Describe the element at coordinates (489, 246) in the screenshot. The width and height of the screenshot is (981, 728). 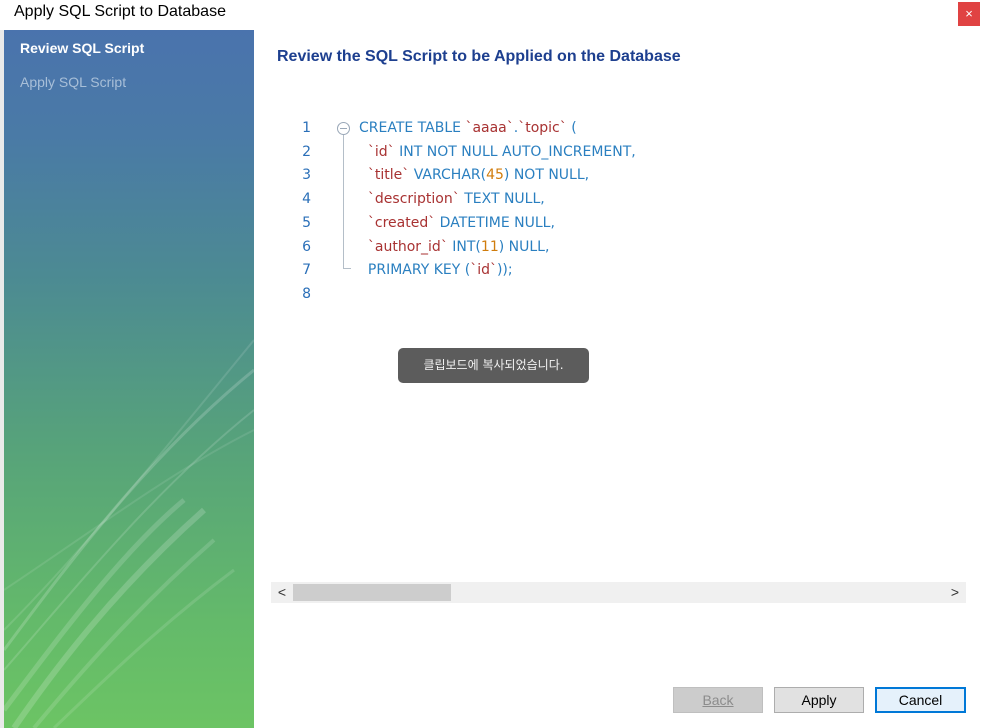
I see `code-token: 11` at that location.